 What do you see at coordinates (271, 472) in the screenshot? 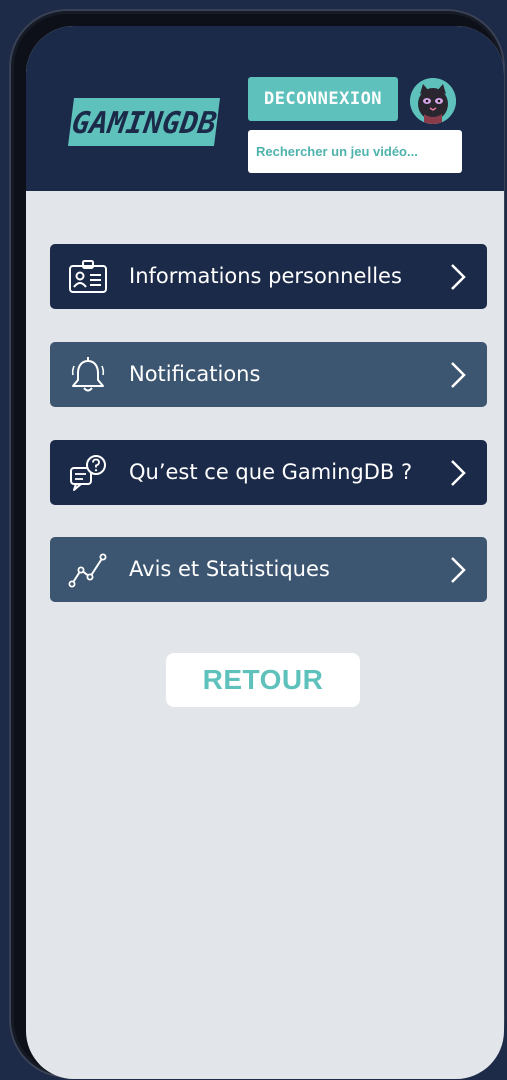
I see `menu-item-label: Qu’est ce que GamingDB ?` at bounding box center [271, 472].